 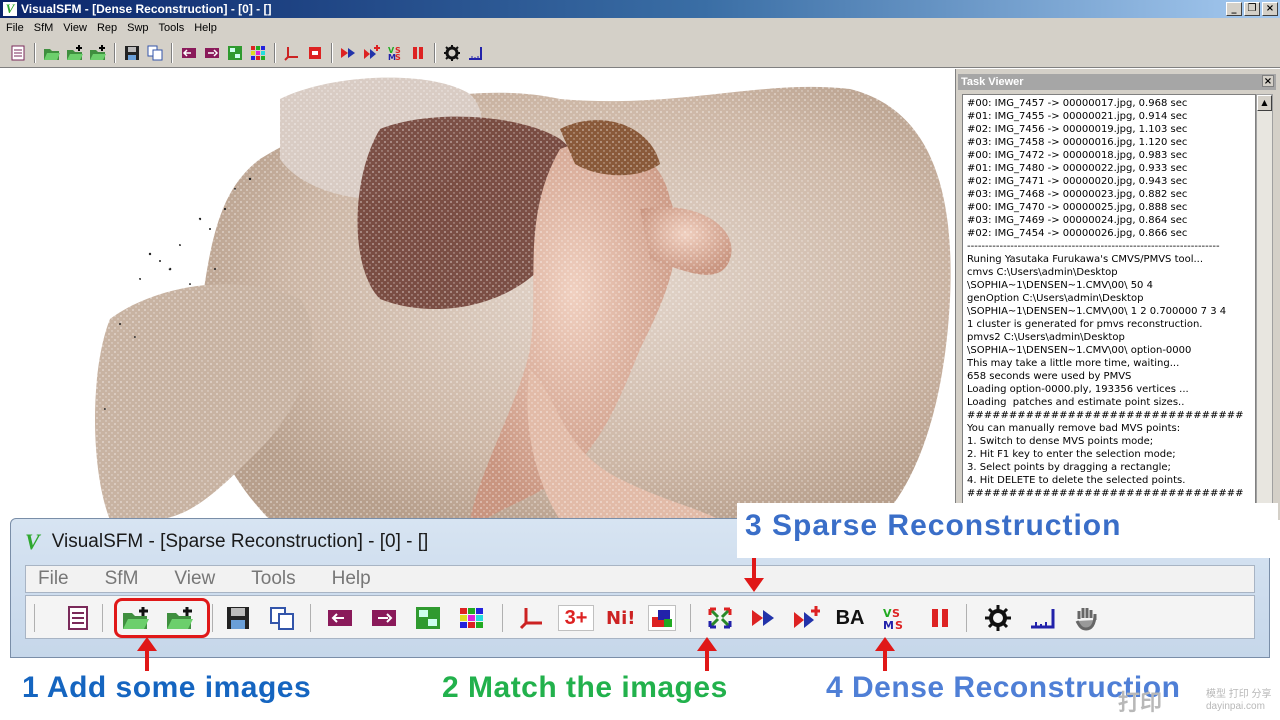 I want to click on menu-help: Help, so click(x=206, y=28).